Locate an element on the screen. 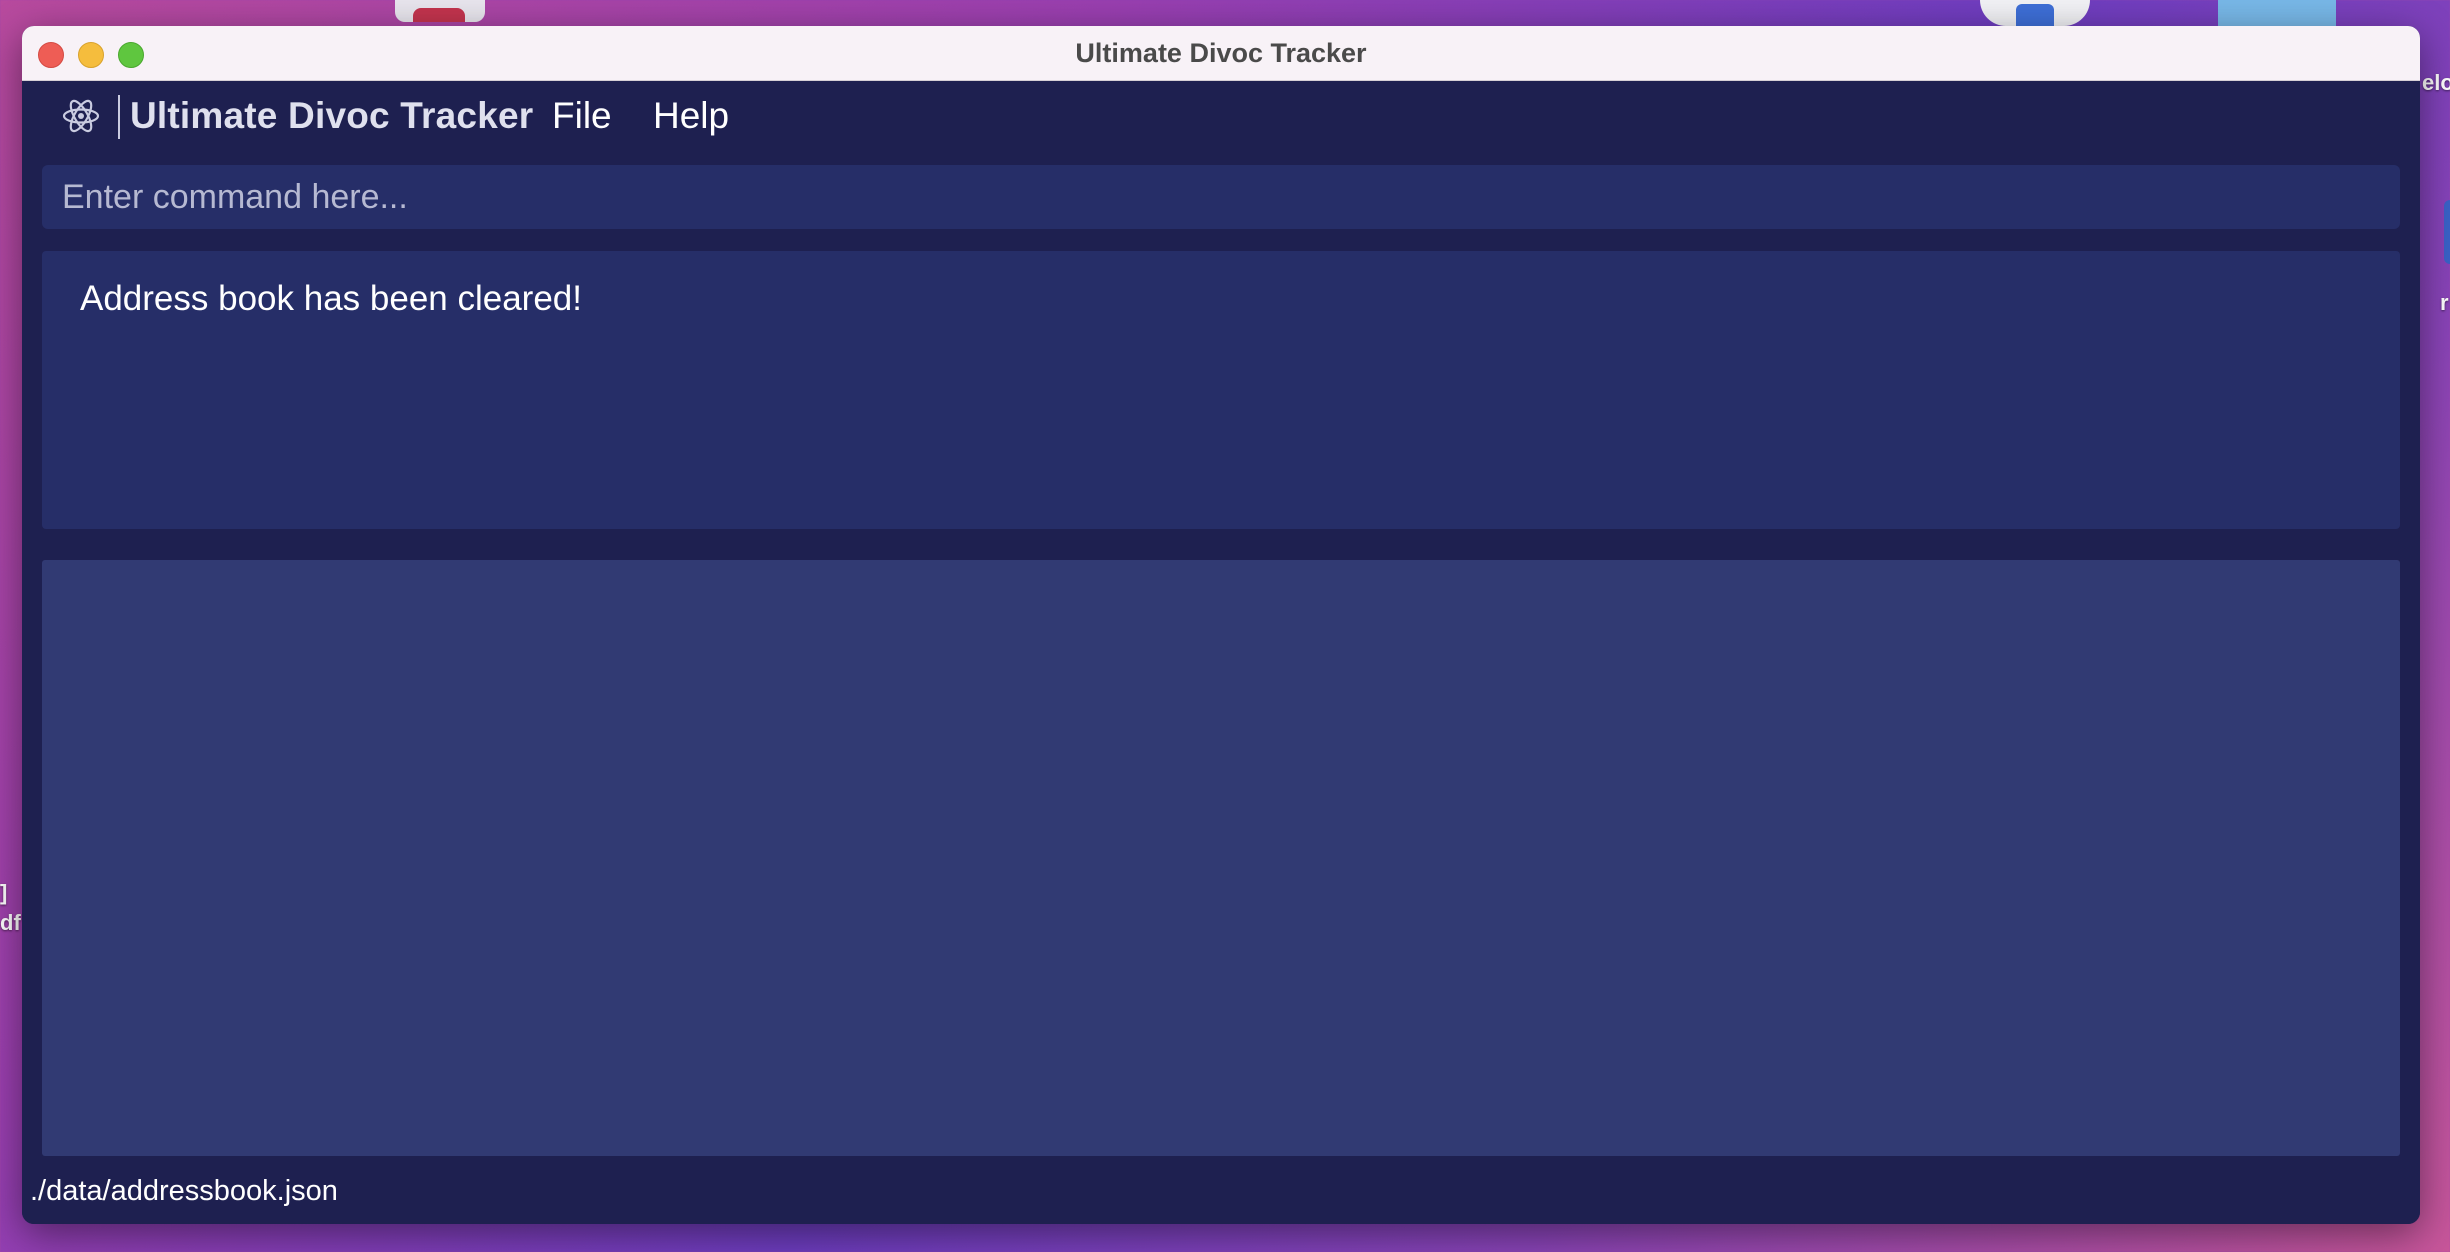  window-titlebar: Ultimate Divoc Tracker is located at coordinates (1221, 53).